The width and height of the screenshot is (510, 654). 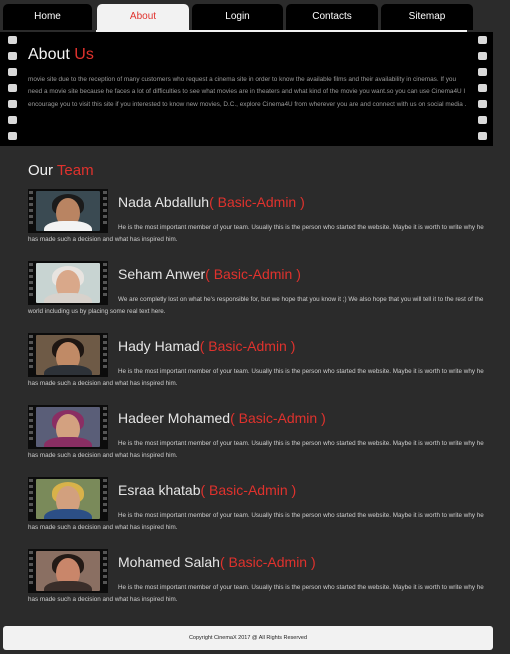 I want to click on about-title-main: About, so click(x=49, y=54).